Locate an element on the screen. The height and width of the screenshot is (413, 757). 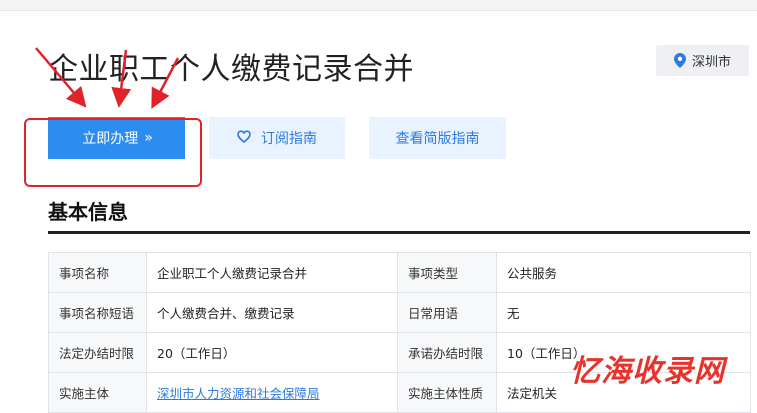
section-divider is located at coordinates (399, 232).